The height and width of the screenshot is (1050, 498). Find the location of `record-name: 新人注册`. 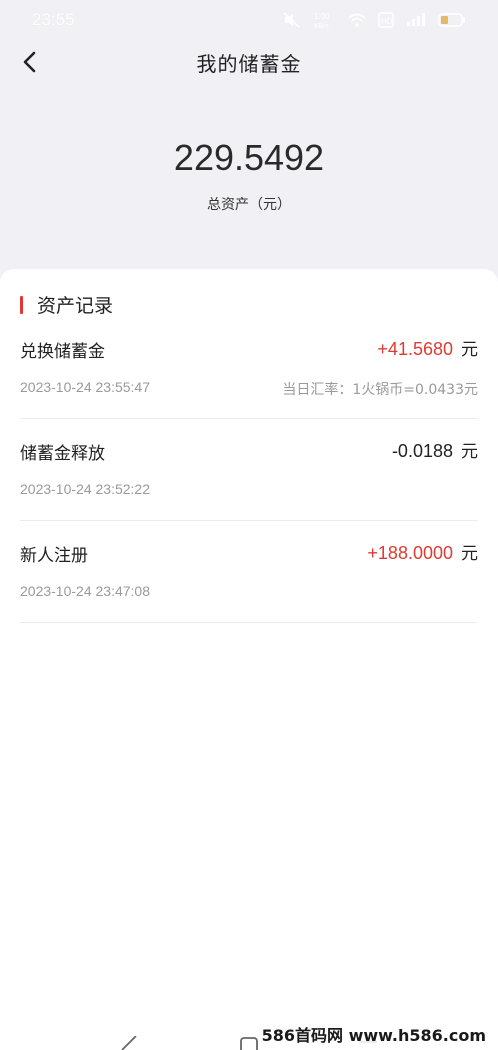

record-name: 新人注册 is located at coordinates (54, 556).